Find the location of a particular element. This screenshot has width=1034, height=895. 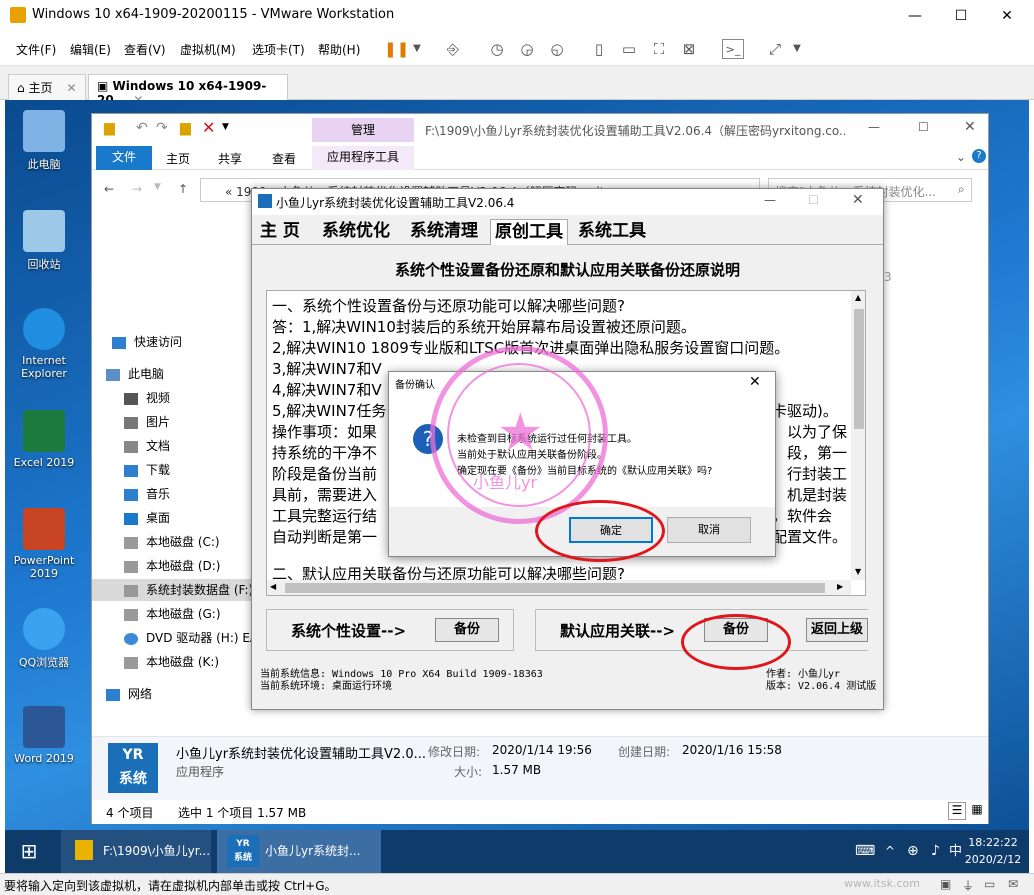

nav-drive-h: DVD 驱动器 (H:) EA is located at coordinates (191, 638).